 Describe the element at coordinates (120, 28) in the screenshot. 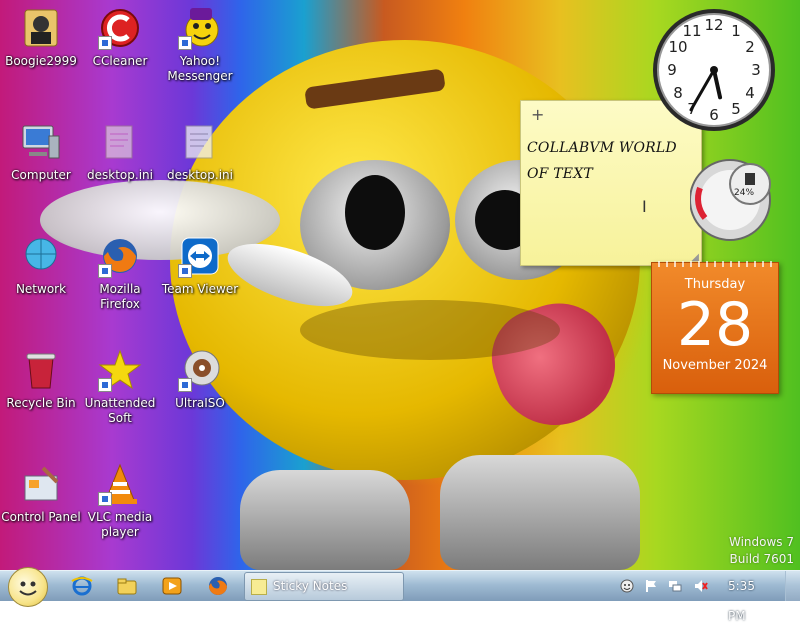

I see `ccleaner-icon` at that location.